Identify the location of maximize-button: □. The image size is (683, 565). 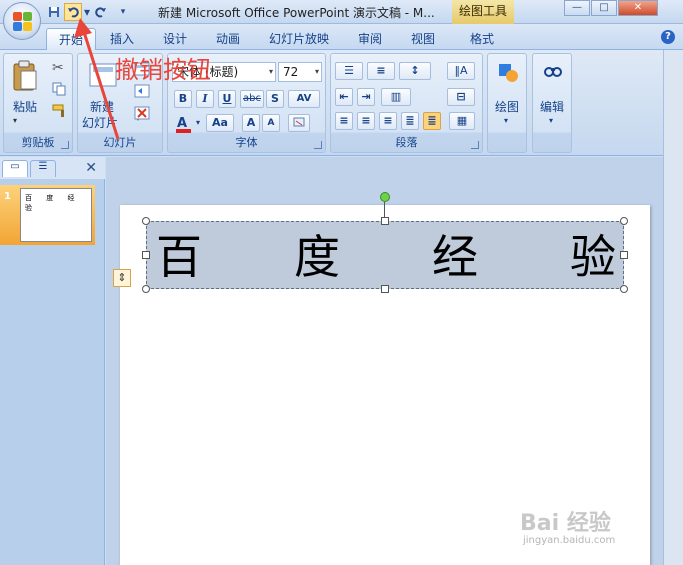
(604, 8).